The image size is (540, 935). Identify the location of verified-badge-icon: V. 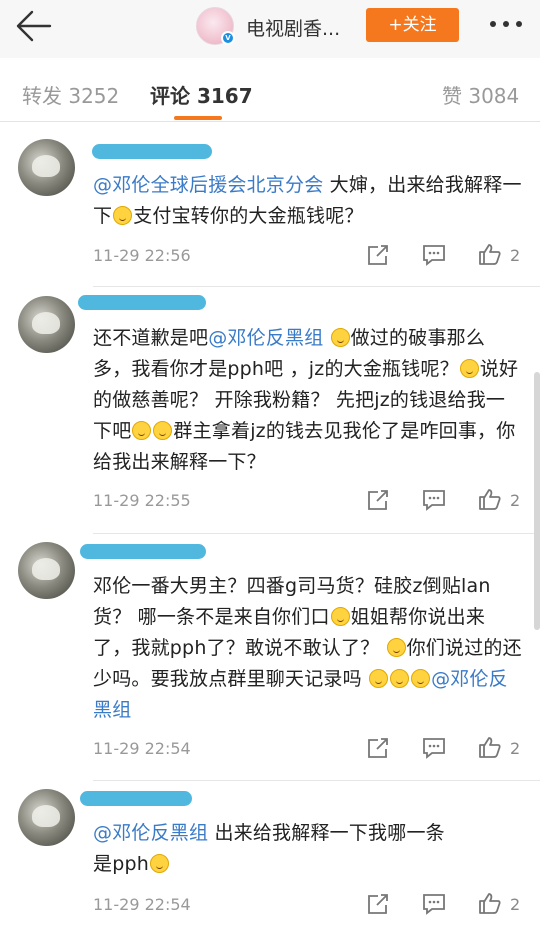
(228, 38).